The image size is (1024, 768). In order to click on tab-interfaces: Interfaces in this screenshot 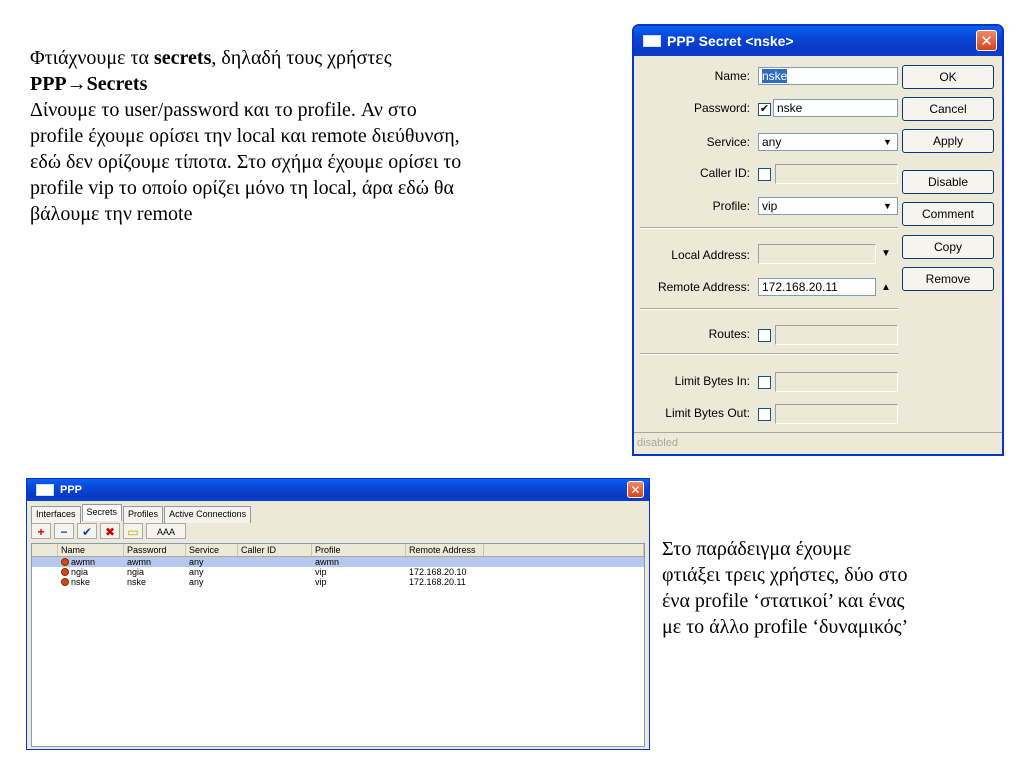, I will do `click(56, 514)`.